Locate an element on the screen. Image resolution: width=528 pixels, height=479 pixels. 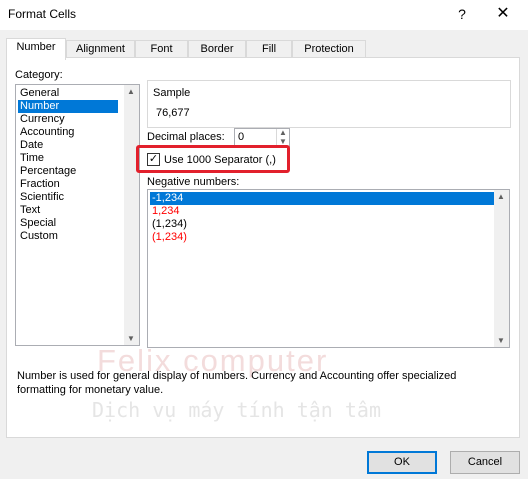
stepper-up-icon: ▲ is located at coordinates (283, 132).